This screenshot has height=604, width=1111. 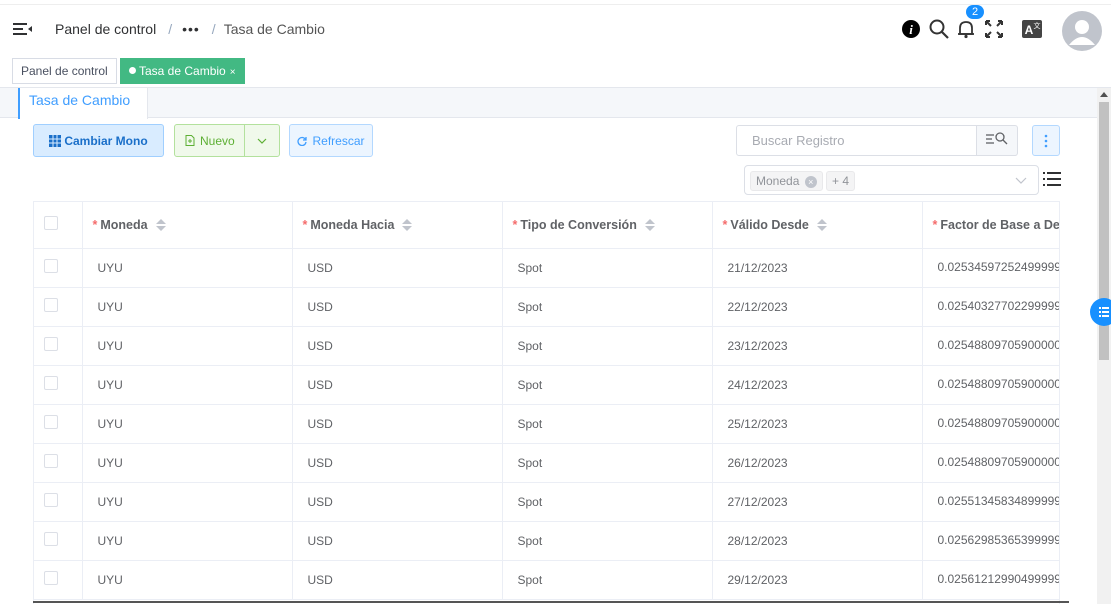 What do you see at coordinates (51, 223) in the screenshot?
I see `select-all-checkbox` at bounding box center [51, 223].